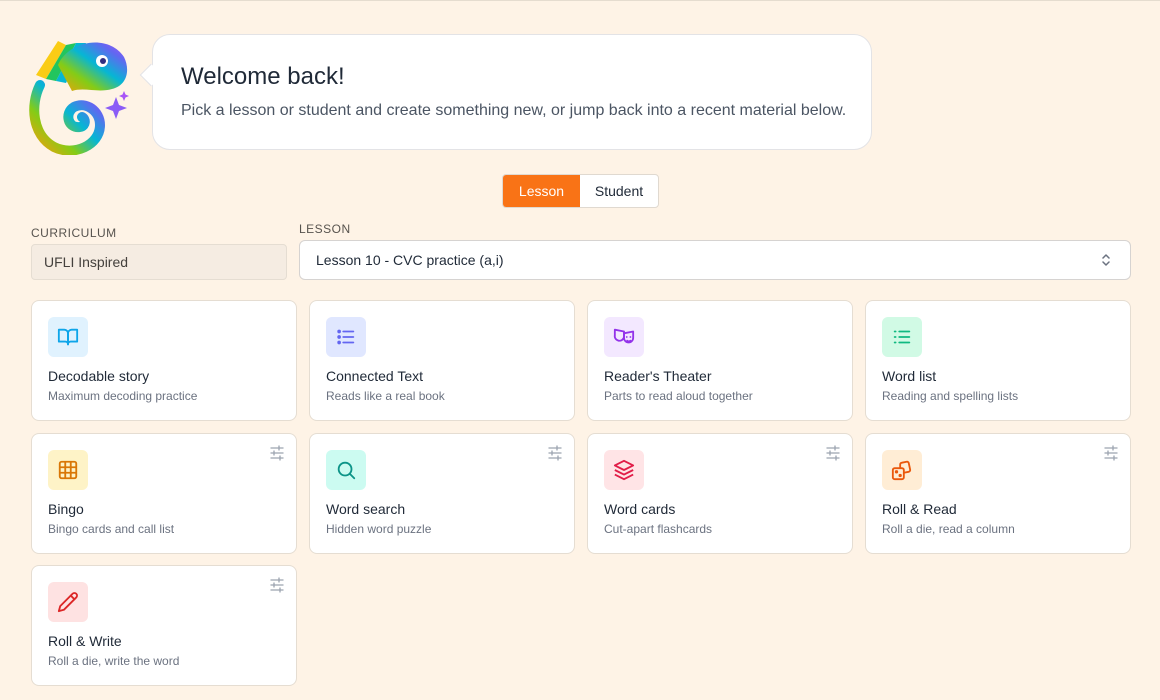  What do you see at coordinates (410, 260) in the screenshot?
I see `lesson-select-value: Lesson 10 - CVC practice (a,i)` at bounding box center [410, 260].